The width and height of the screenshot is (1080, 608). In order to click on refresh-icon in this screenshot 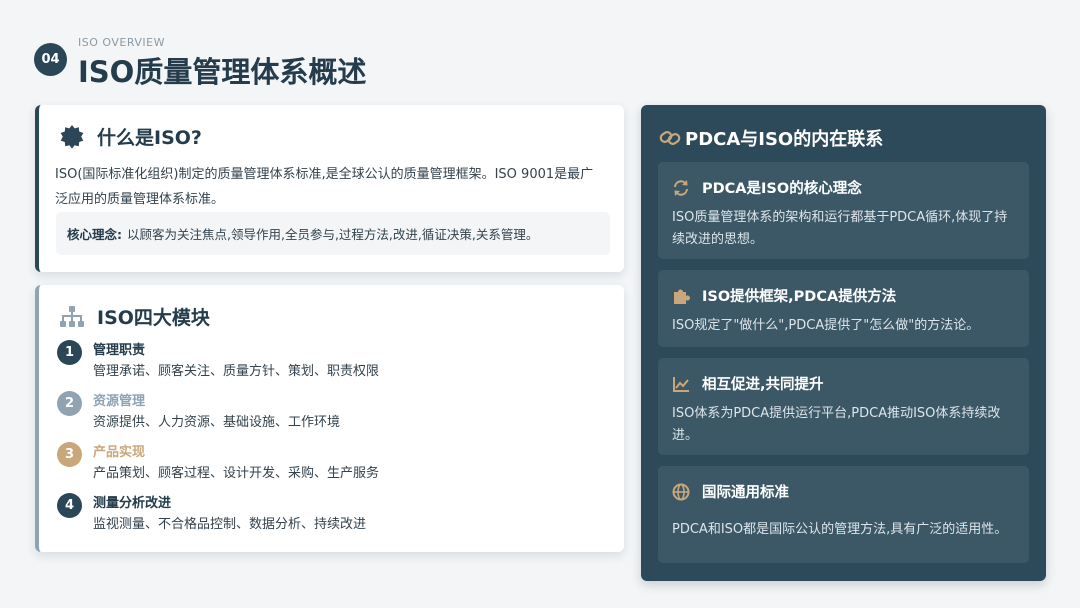, I will do `click(681, 188)`.